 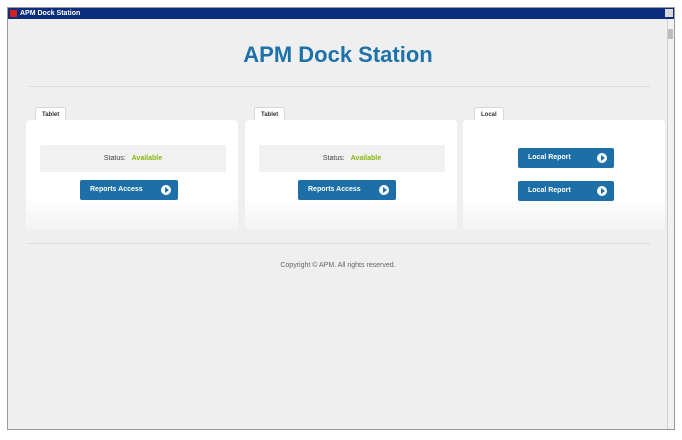 I want to click on local-report-button-2: Local Report, so click(x=566, y=191).